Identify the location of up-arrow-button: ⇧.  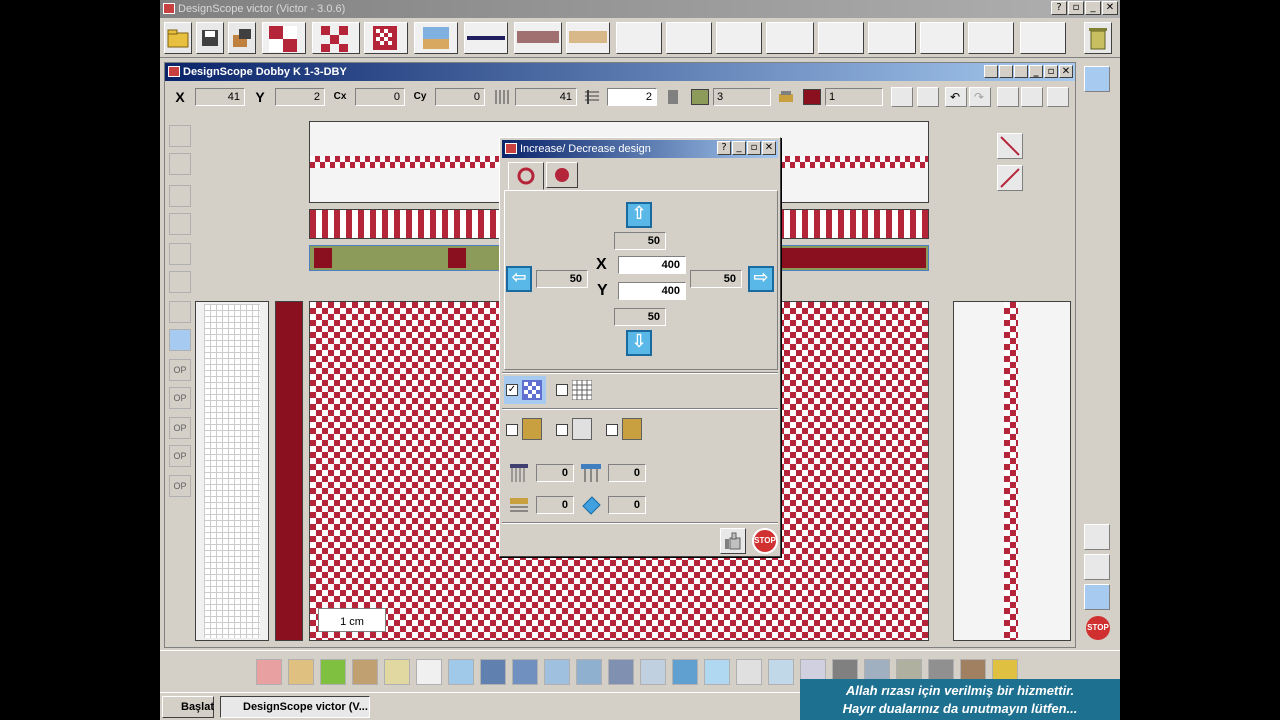
(639, 215).